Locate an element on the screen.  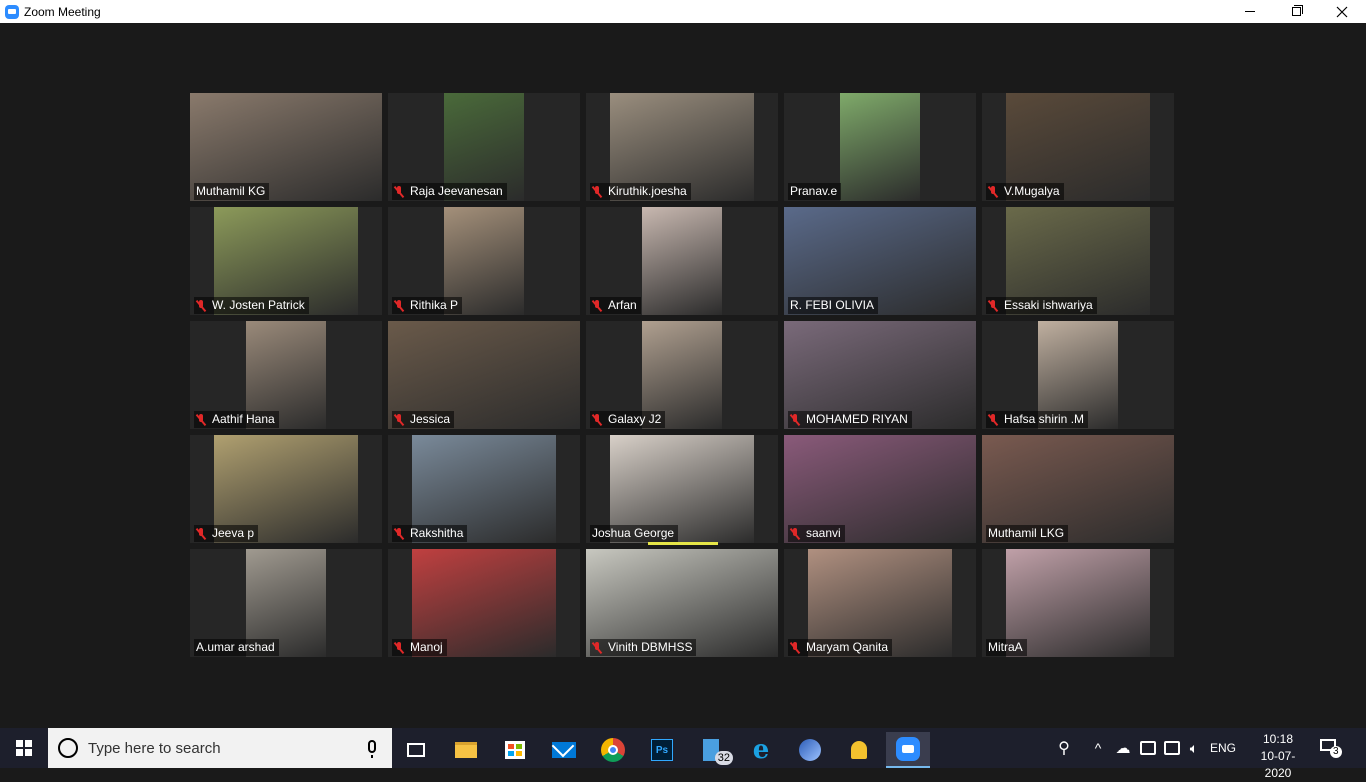
zoom-app-icon is located at coordinates (12, 11).